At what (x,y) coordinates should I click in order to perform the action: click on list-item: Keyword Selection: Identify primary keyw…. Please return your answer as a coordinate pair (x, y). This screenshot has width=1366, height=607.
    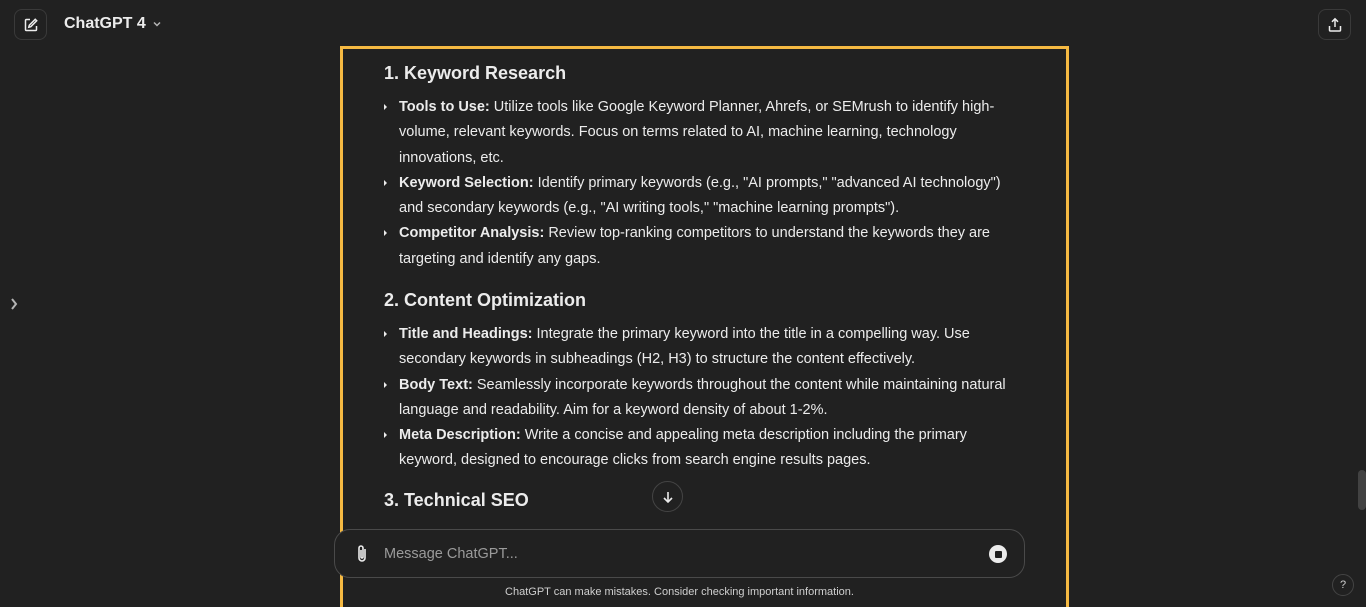
    Looking at the image, I should click on (699, 196).